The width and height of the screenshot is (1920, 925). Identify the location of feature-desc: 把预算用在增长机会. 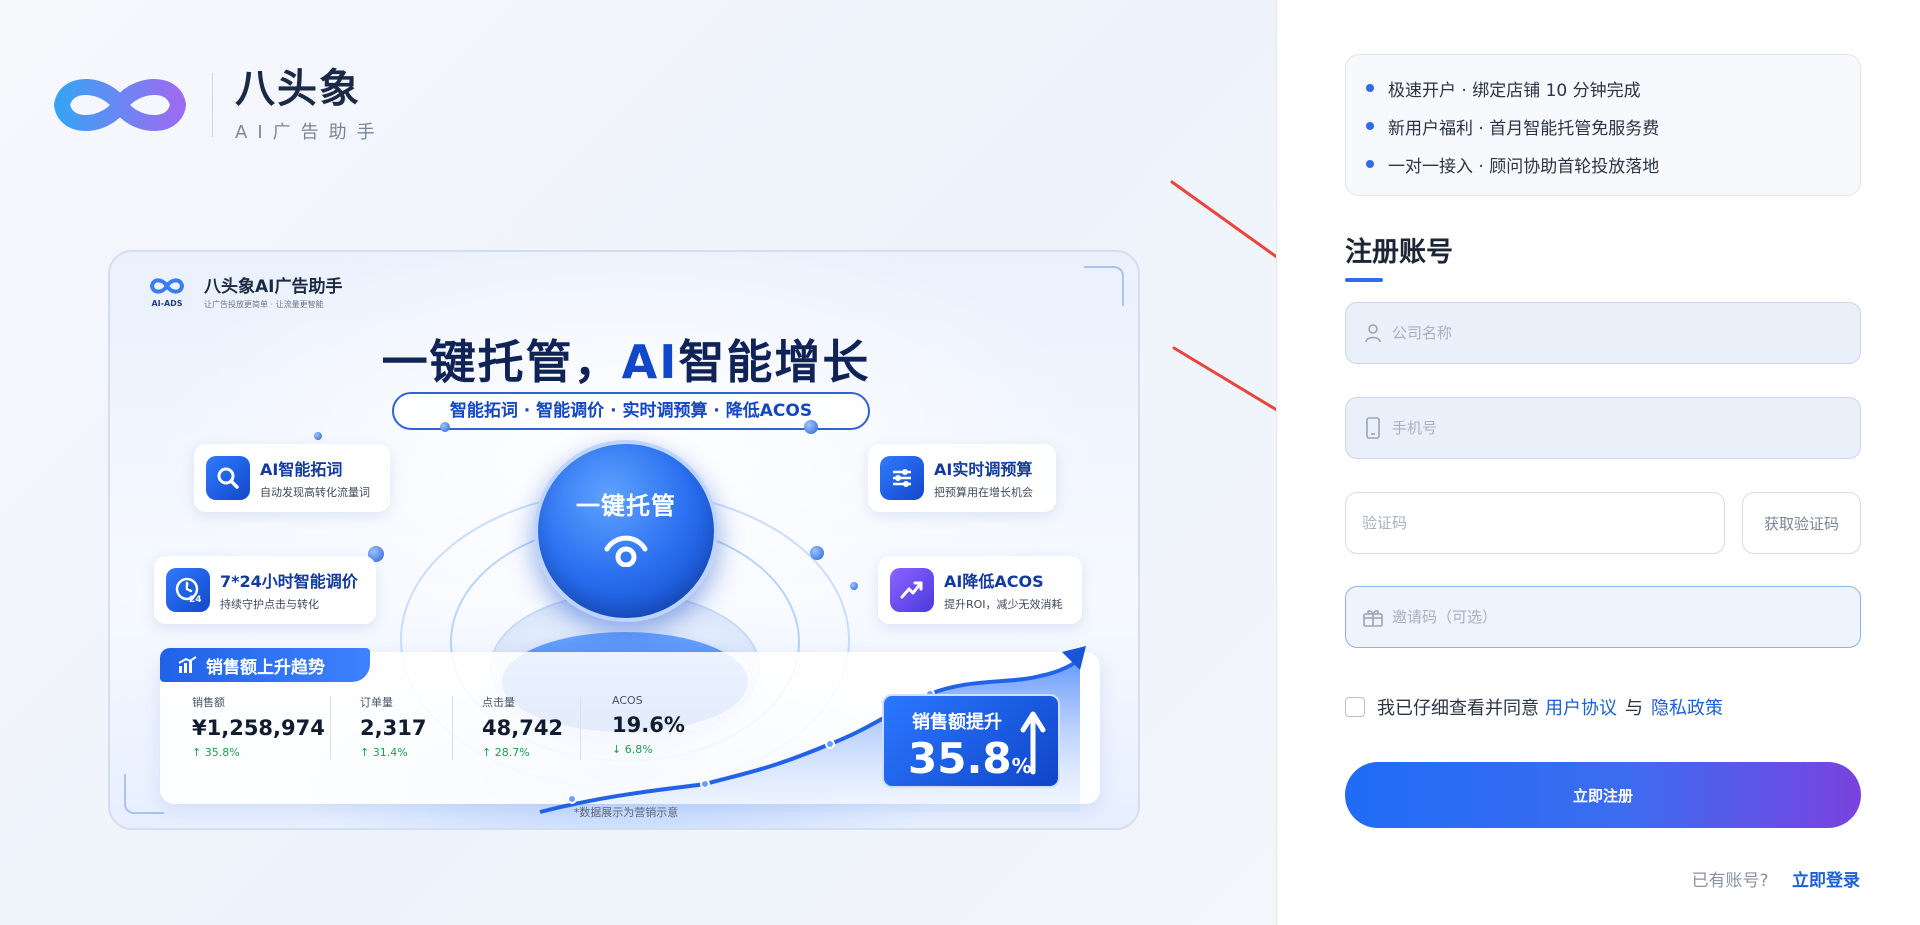
(983, 492).